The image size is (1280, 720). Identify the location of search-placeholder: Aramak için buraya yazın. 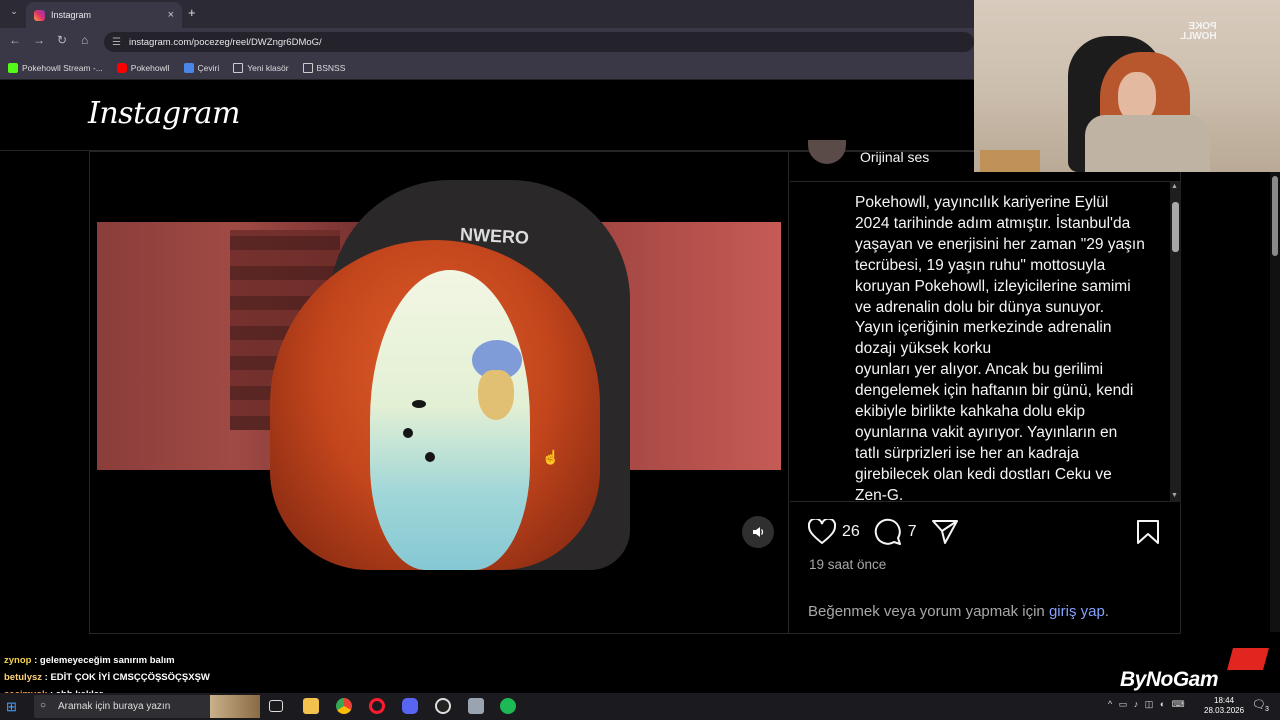
(114, 706).